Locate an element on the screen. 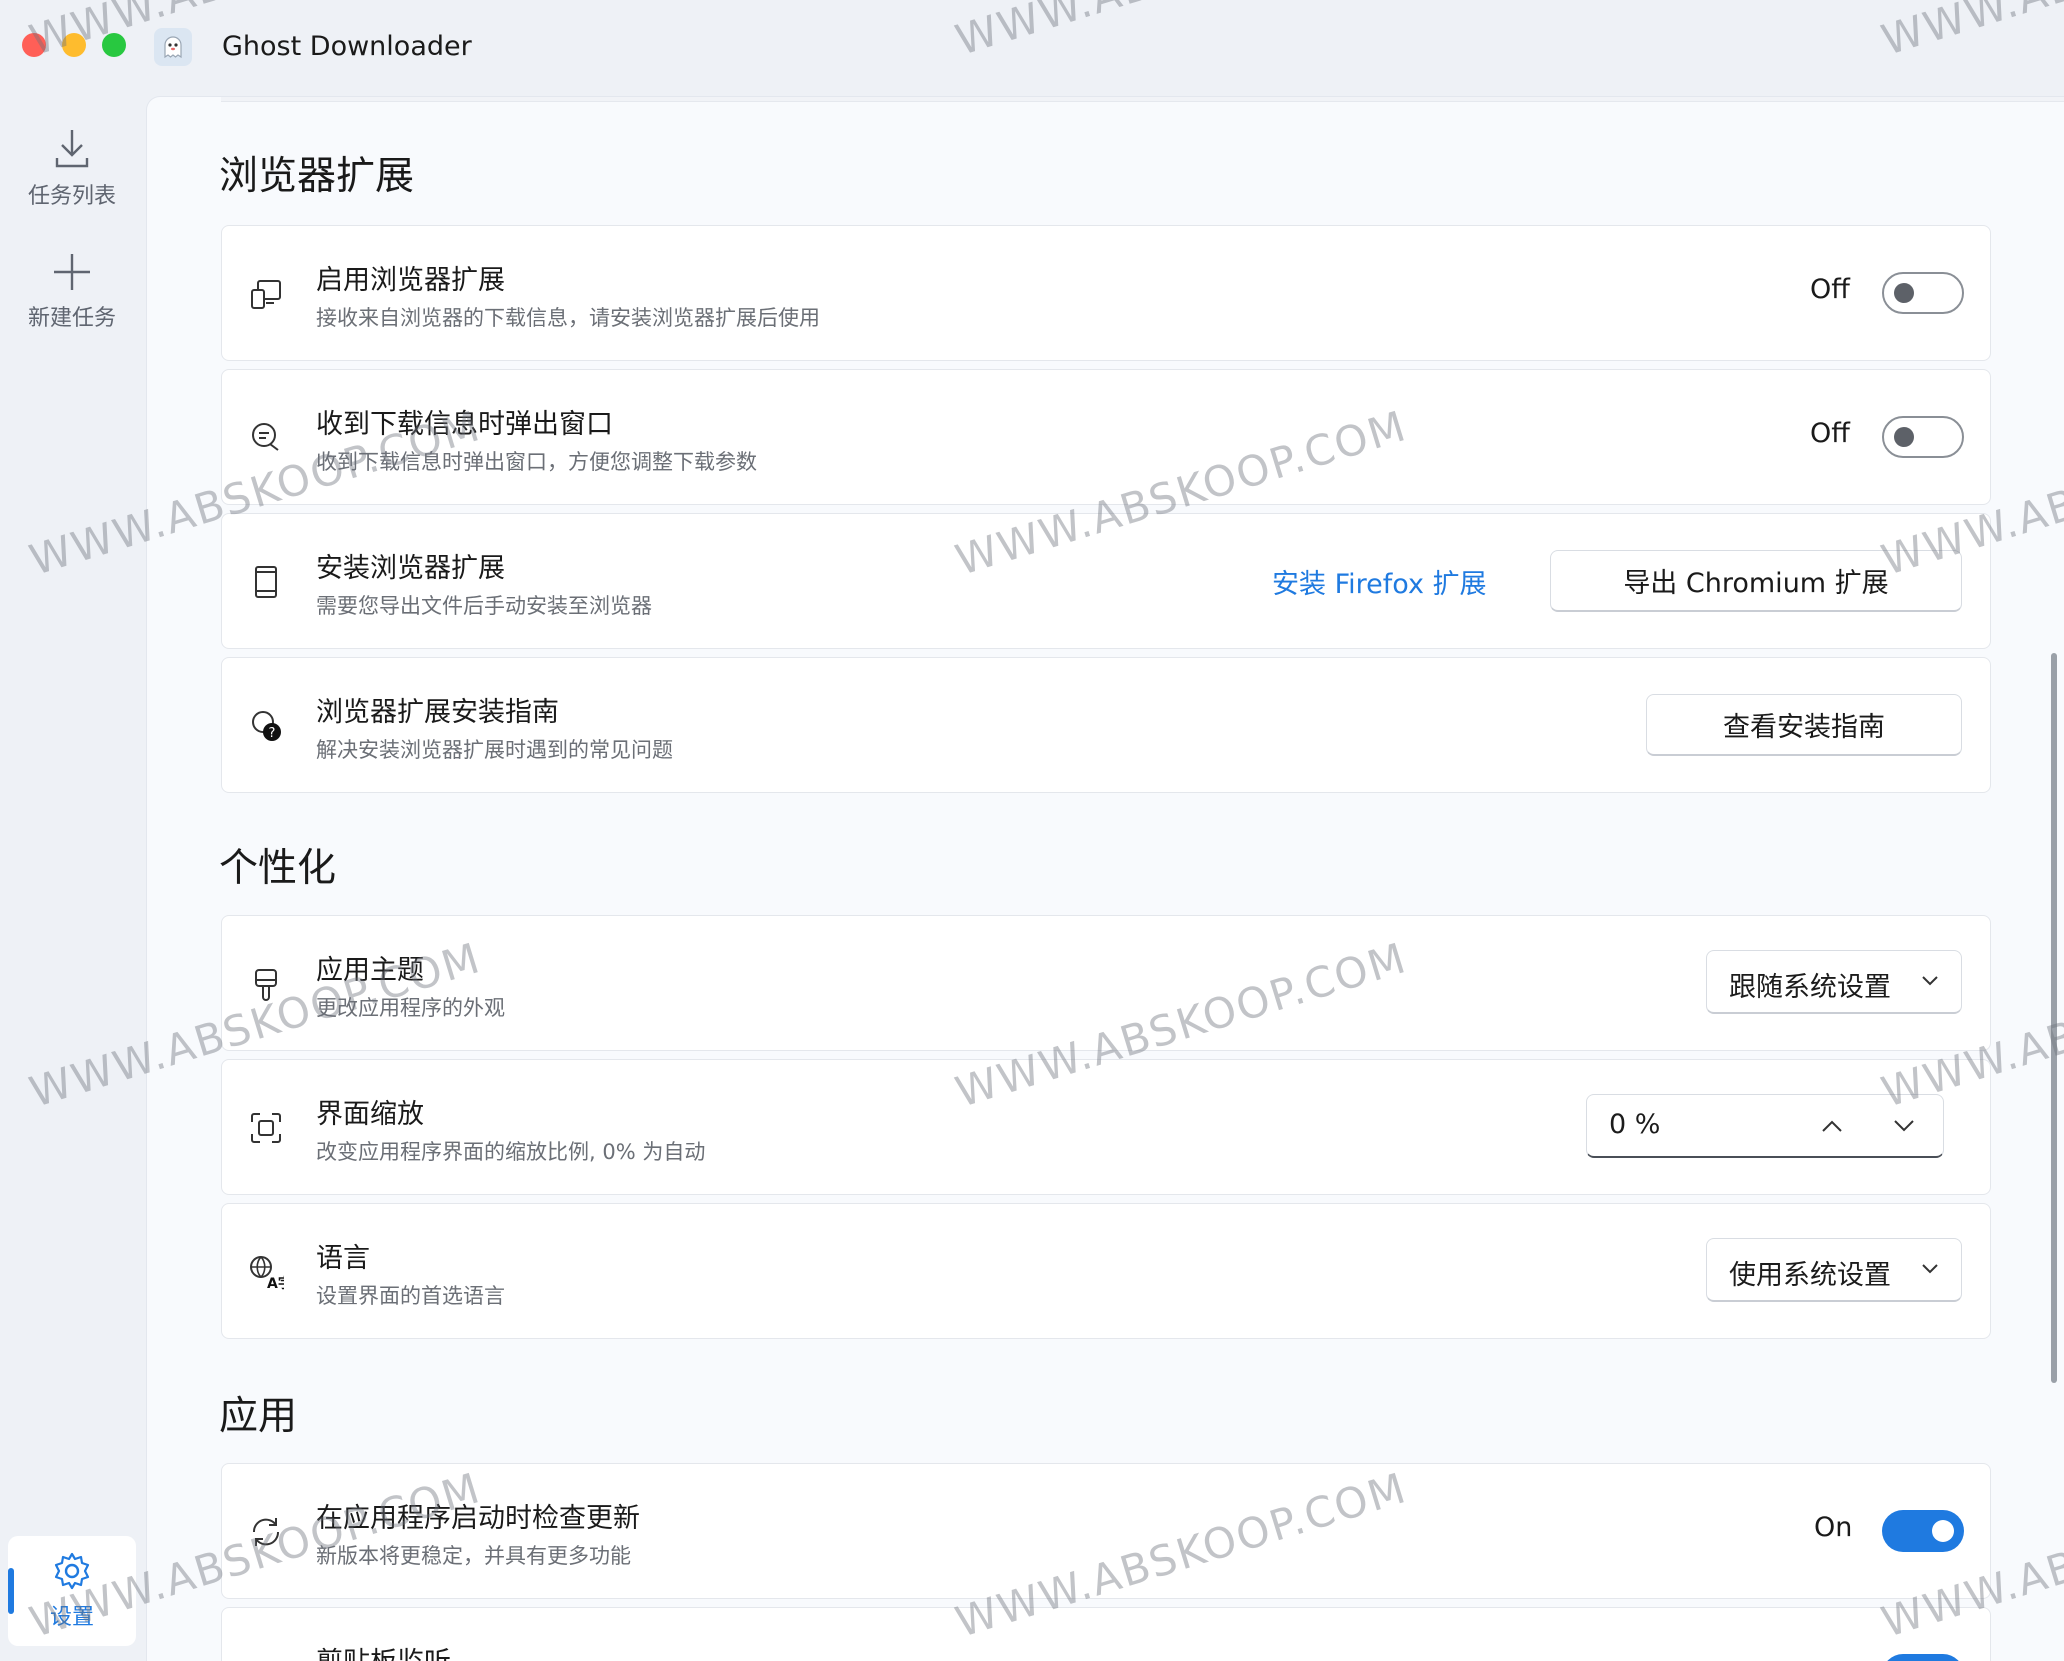 This screenshot has width=2064, height=1661. toggle-state-label: On is located at coordinates (1833, 1527).